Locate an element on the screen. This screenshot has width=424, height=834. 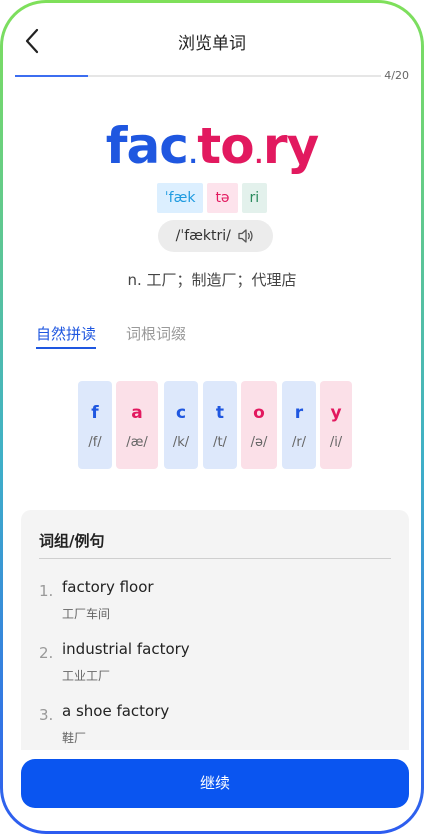
pronunciation-button: /ˈfæktri/ is located at coordinates (215, 236).